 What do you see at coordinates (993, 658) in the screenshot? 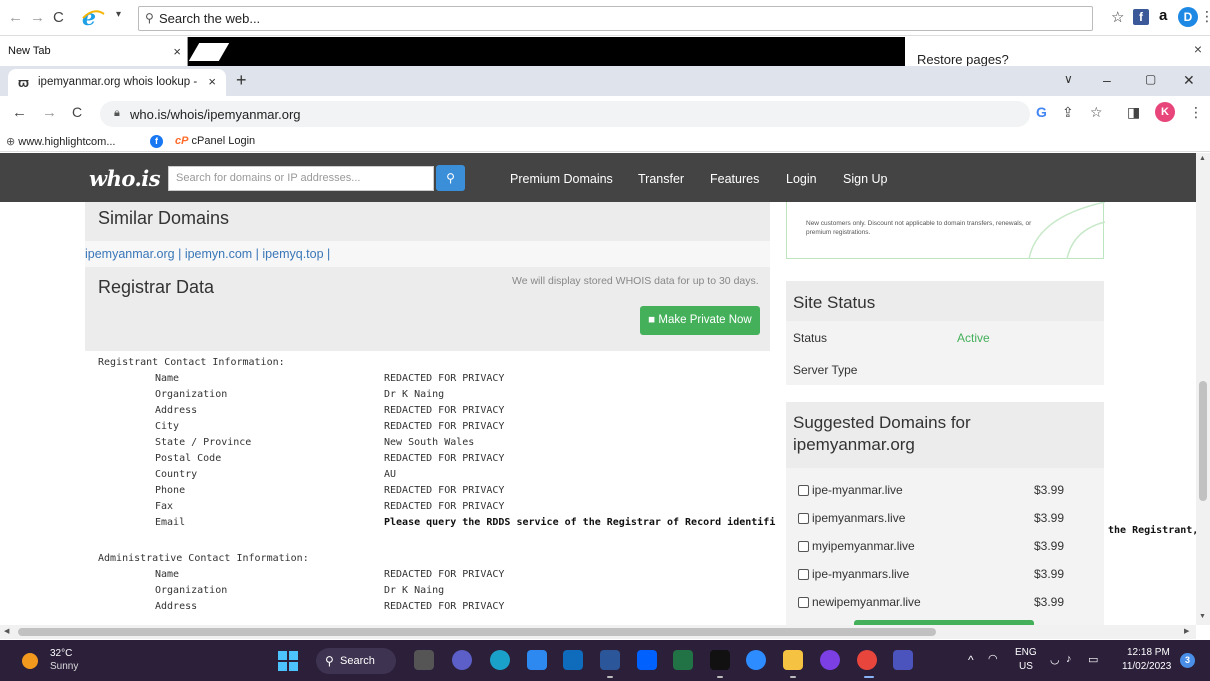
I see `tray-network-icon: ◠` at bounding box center [993, 658].